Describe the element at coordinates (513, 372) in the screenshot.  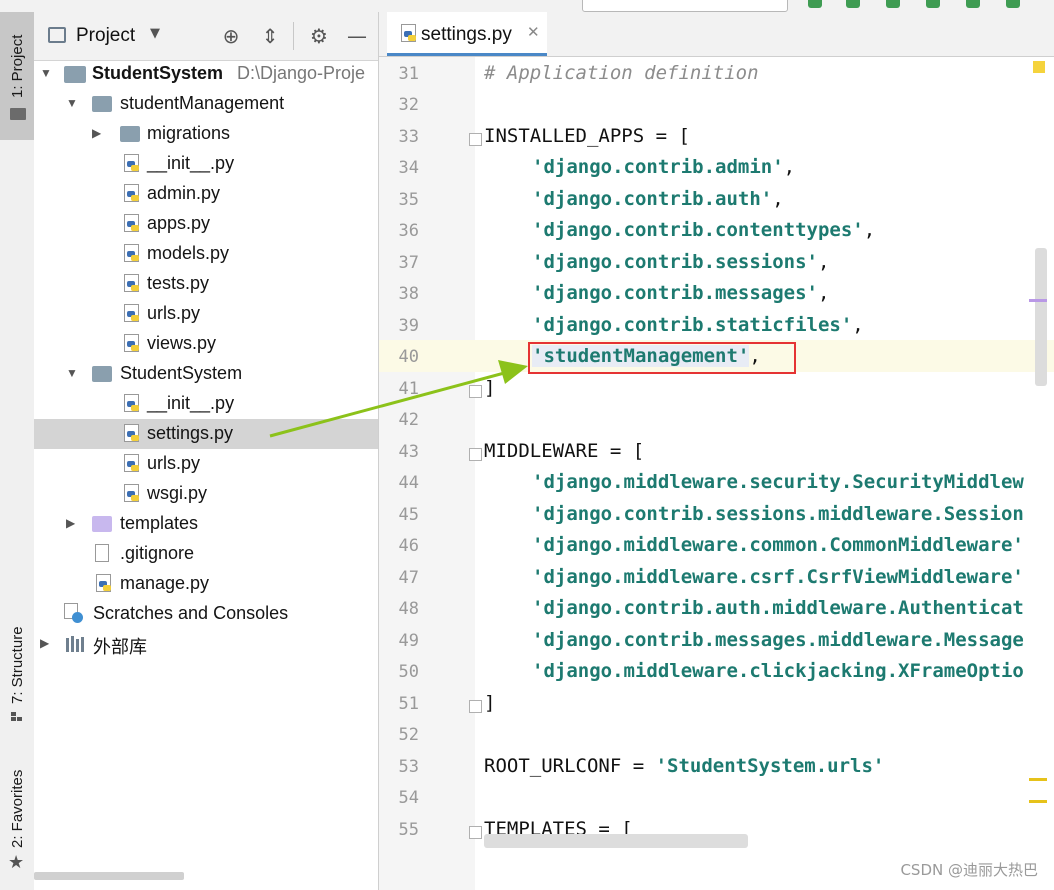
I see `arrow-head` at that location.